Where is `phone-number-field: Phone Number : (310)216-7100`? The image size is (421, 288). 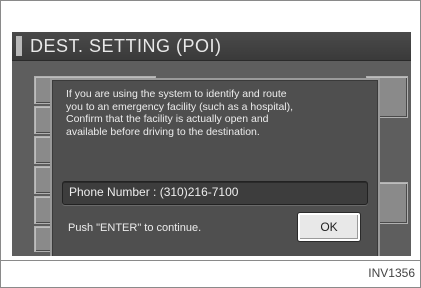
phone-number-field: Phone Number : (310)216-7100 is located at coordinates (215, 193).